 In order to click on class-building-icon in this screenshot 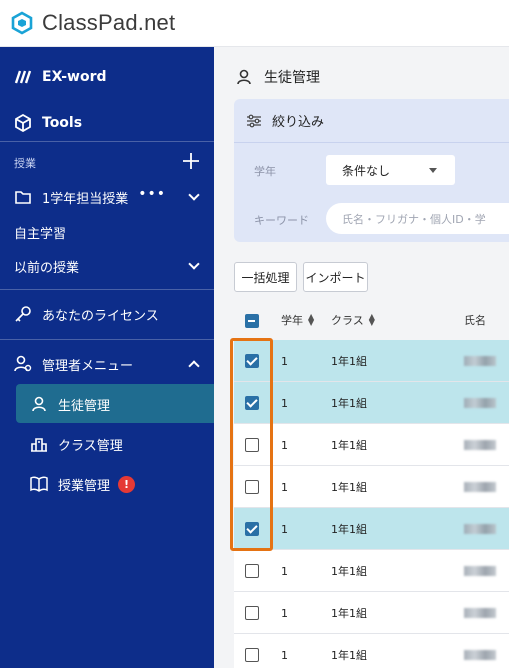, I will do `click(39, 444)`.